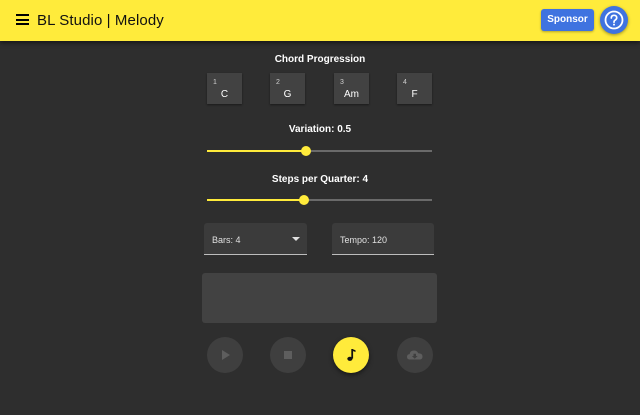 The height and width of the screenshot is (415, 640). Describe the element at coordinates (278, 82) in the screenshot. I see `chord-number: 2` at that location.